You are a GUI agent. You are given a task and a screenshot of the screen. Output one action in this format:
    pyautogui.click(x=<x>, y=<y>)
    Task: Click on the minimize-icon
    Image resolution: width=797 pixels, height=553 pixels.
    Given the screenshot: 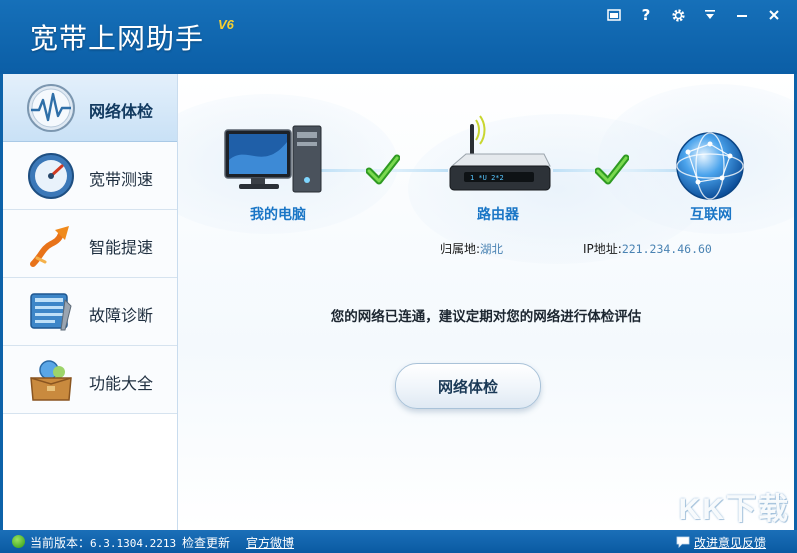 What is the action you would take?
    pyautogui.click(x=742, y=16)
    